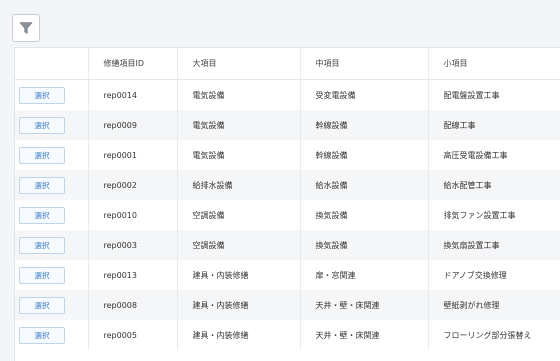  What do you see at coordinates (363, 64) in the screenshot?
I see `header-middle-category: 中項目` at bounding box center [363, 64].